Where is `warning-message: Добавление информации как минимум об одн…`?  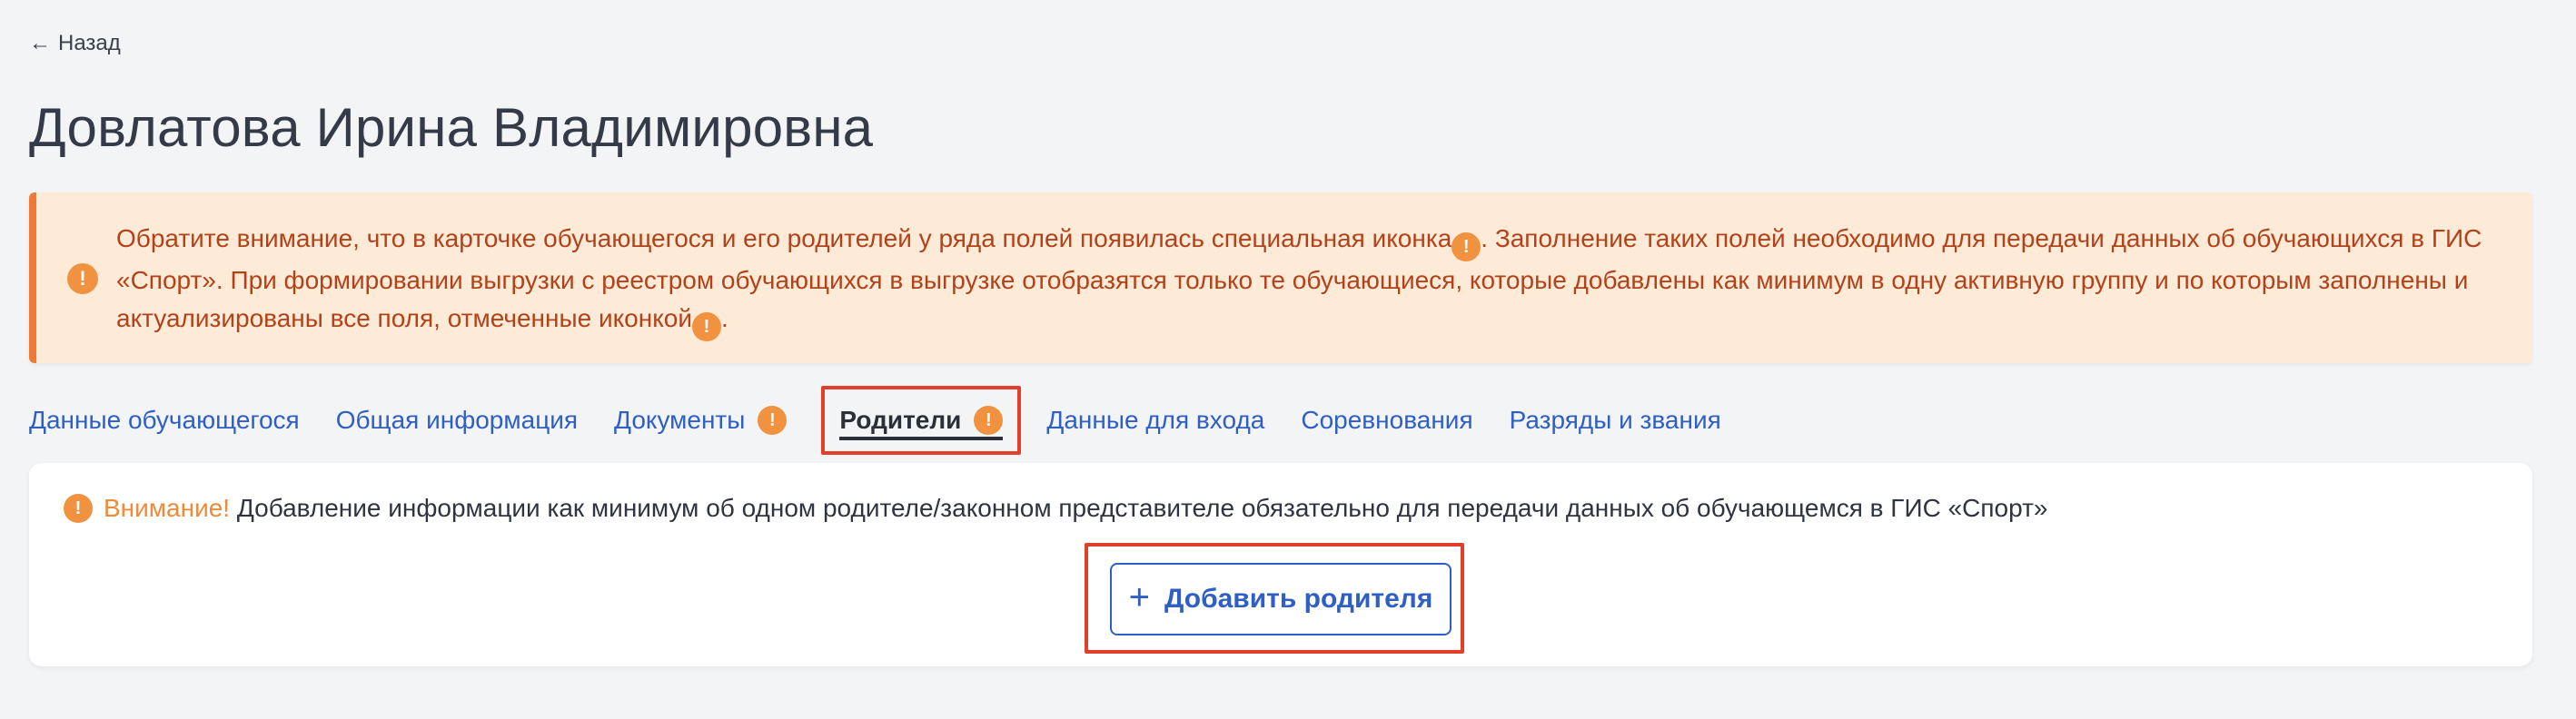 warning-message: Добавление информации как минимум об одн… is located at coordinates (1139, 508).